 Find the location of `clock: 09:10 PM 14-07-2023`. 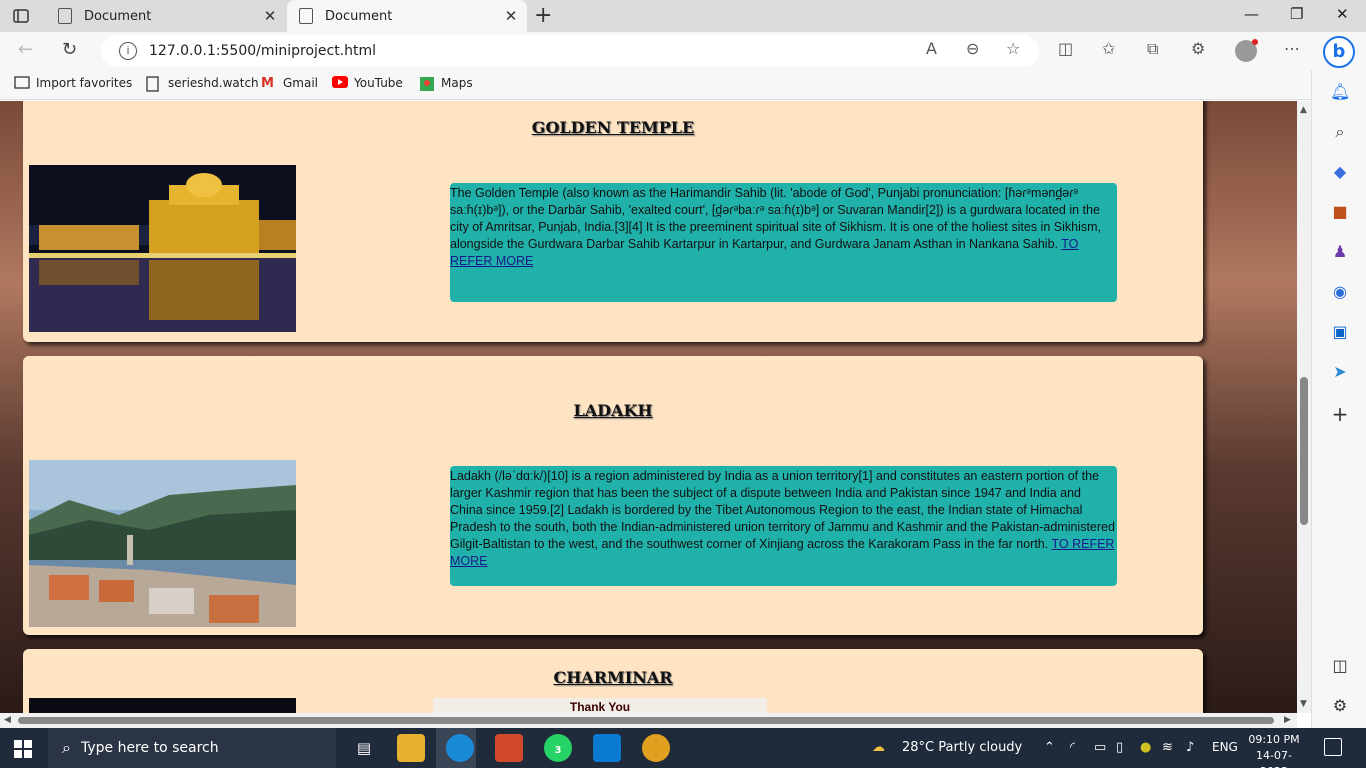

clock: 09:10 PM 14-07-2023 is located at coordinates (1274, 750).